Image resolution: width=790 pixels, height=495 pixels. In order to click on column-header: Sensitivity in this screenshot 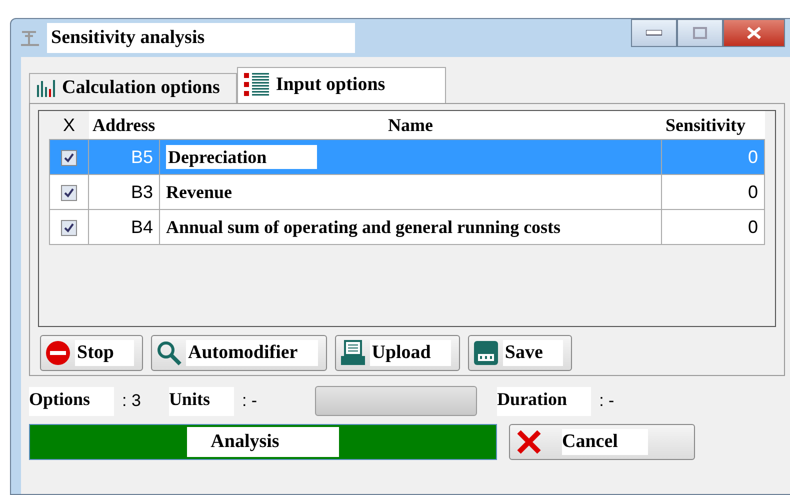, I will do `click(713, 125)`.